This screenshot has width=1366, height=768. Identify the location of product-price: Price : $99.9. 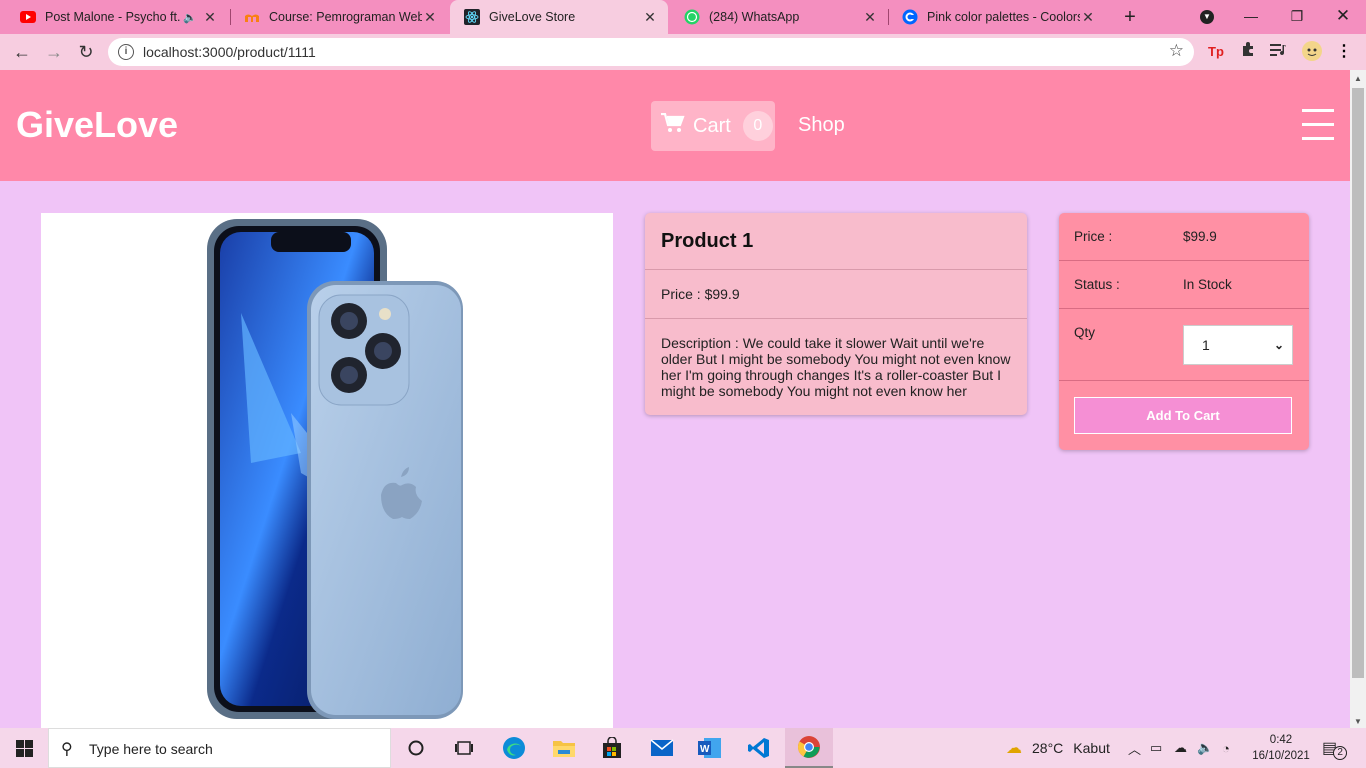
(836, 294).